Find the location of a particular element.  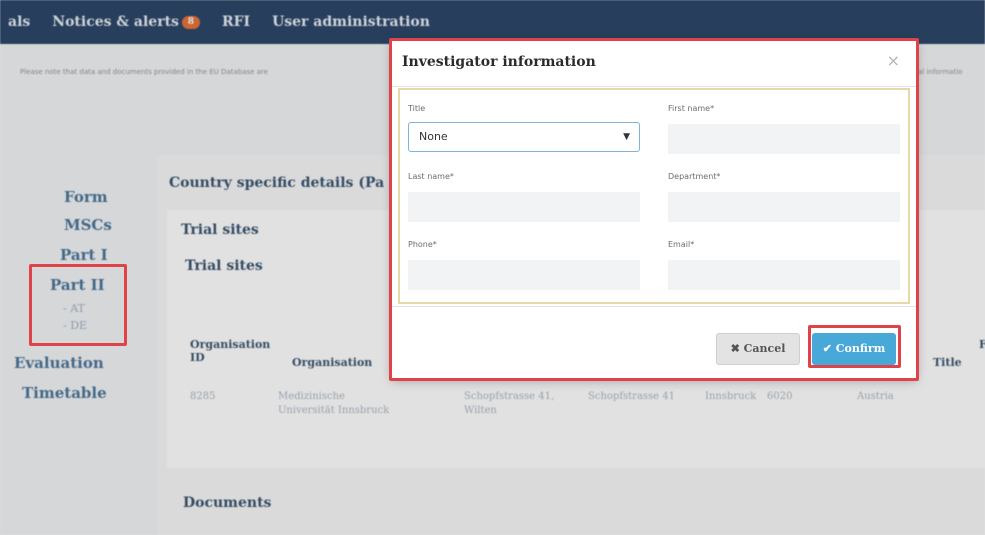

part-2-highlight-box is located at coordinates (78, 305).